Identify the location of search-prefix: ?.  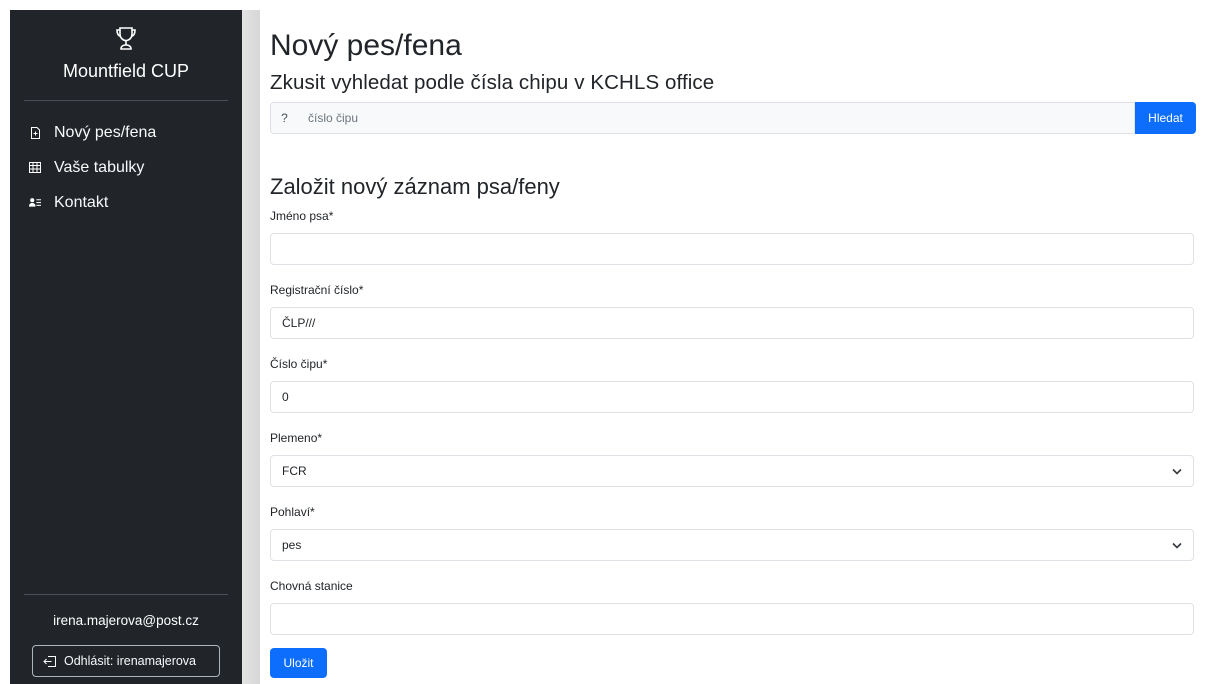
(284, 118).